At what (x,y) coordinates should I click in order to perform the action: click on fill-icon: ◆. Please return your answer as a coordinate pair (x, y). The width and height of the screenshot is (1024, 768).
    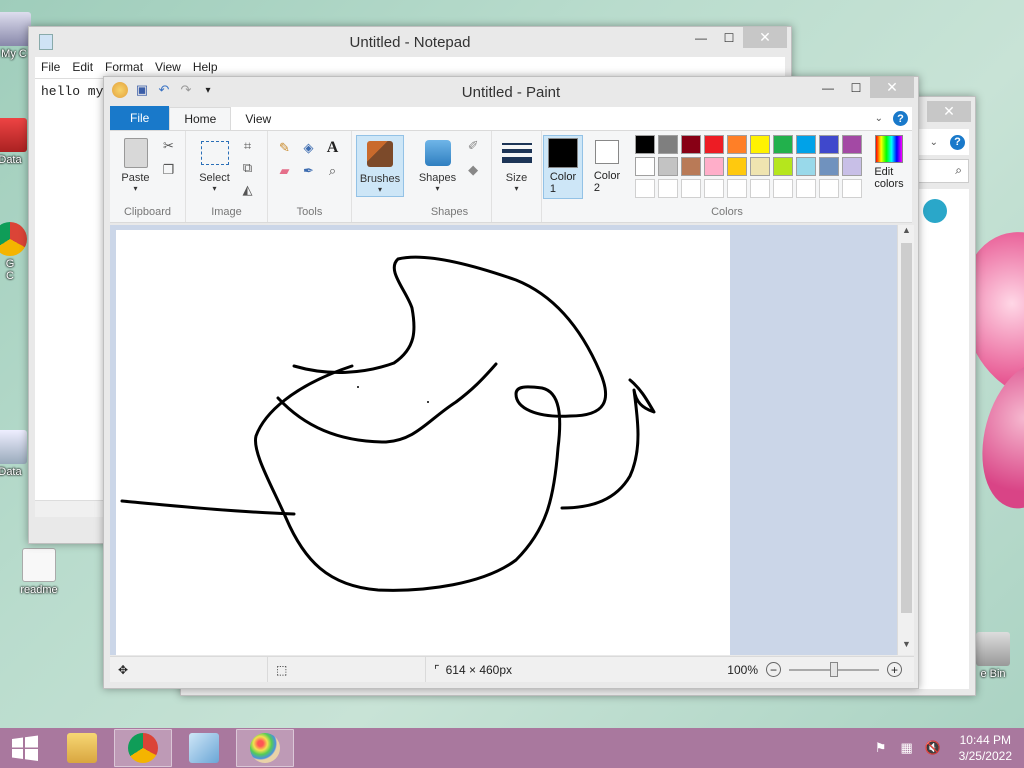
    Looking at the image, I should click on (473, 170).